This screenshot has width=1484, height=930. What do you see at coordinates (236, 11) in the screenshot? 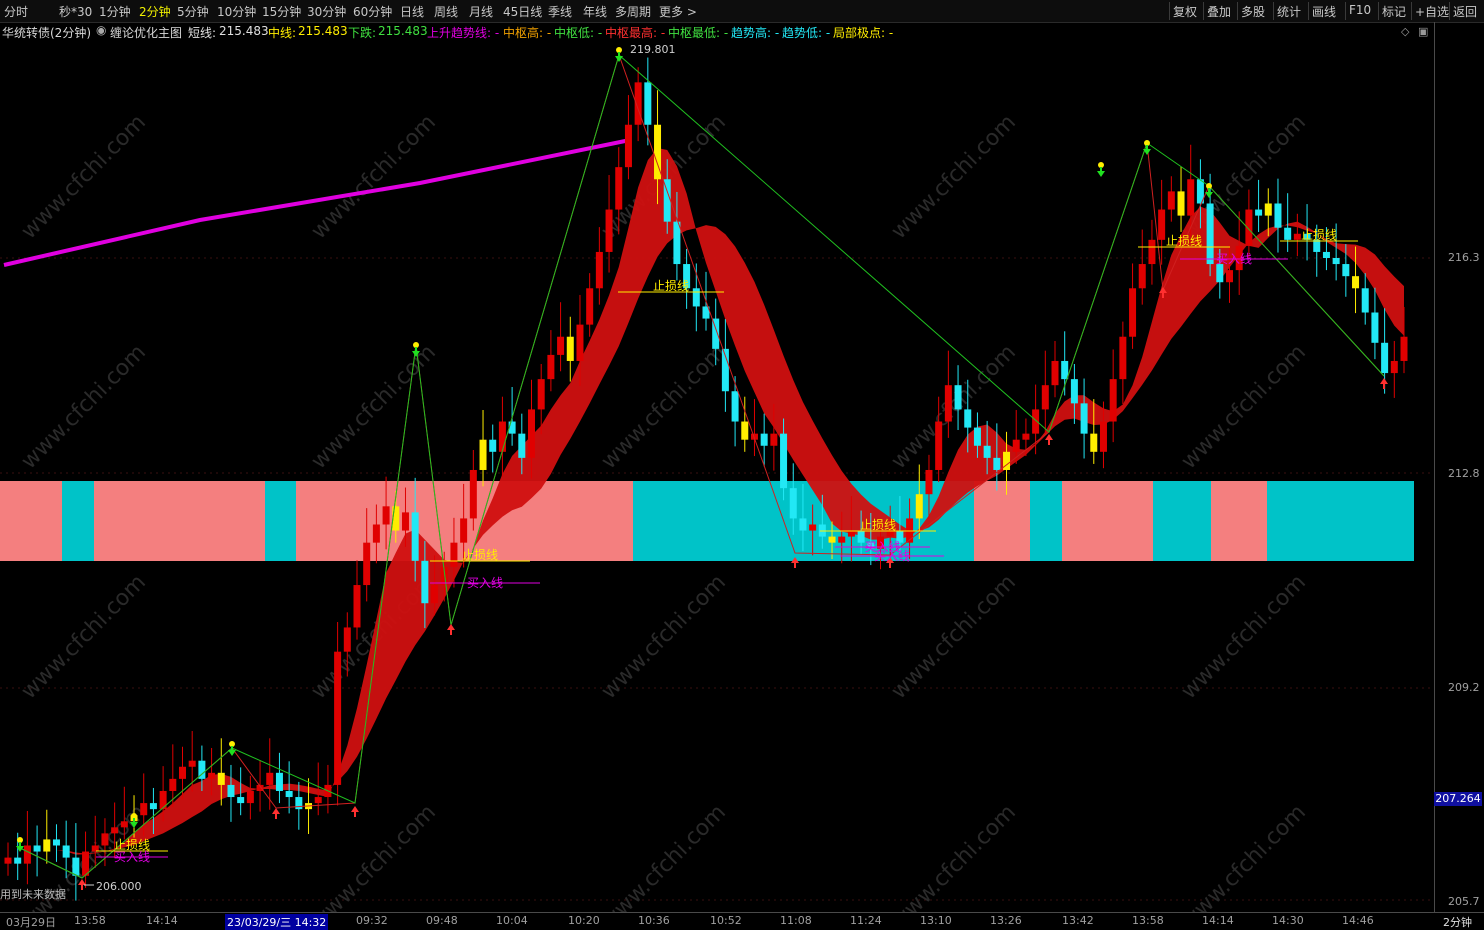
I see `period-tab: 10分钟` at bounding box center [236, 11].